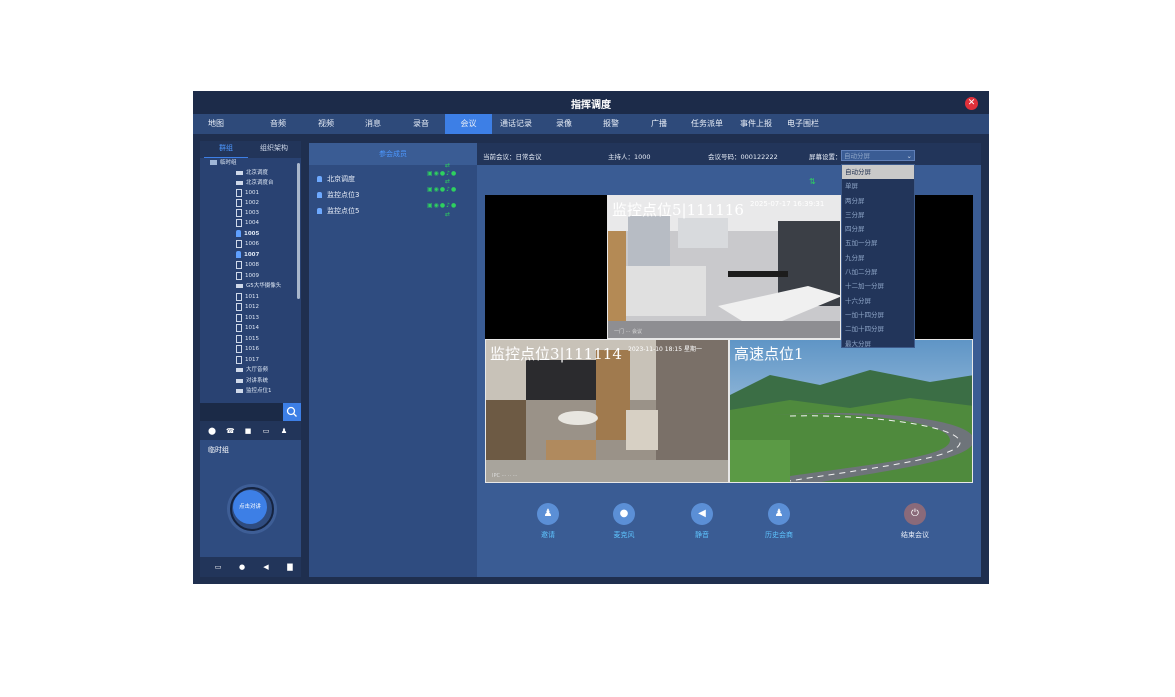  What do you see at coordinates (548, 521) in the screenshot?
I see `invite-button: ♟ 邀请` at bounding box center [548, 521].